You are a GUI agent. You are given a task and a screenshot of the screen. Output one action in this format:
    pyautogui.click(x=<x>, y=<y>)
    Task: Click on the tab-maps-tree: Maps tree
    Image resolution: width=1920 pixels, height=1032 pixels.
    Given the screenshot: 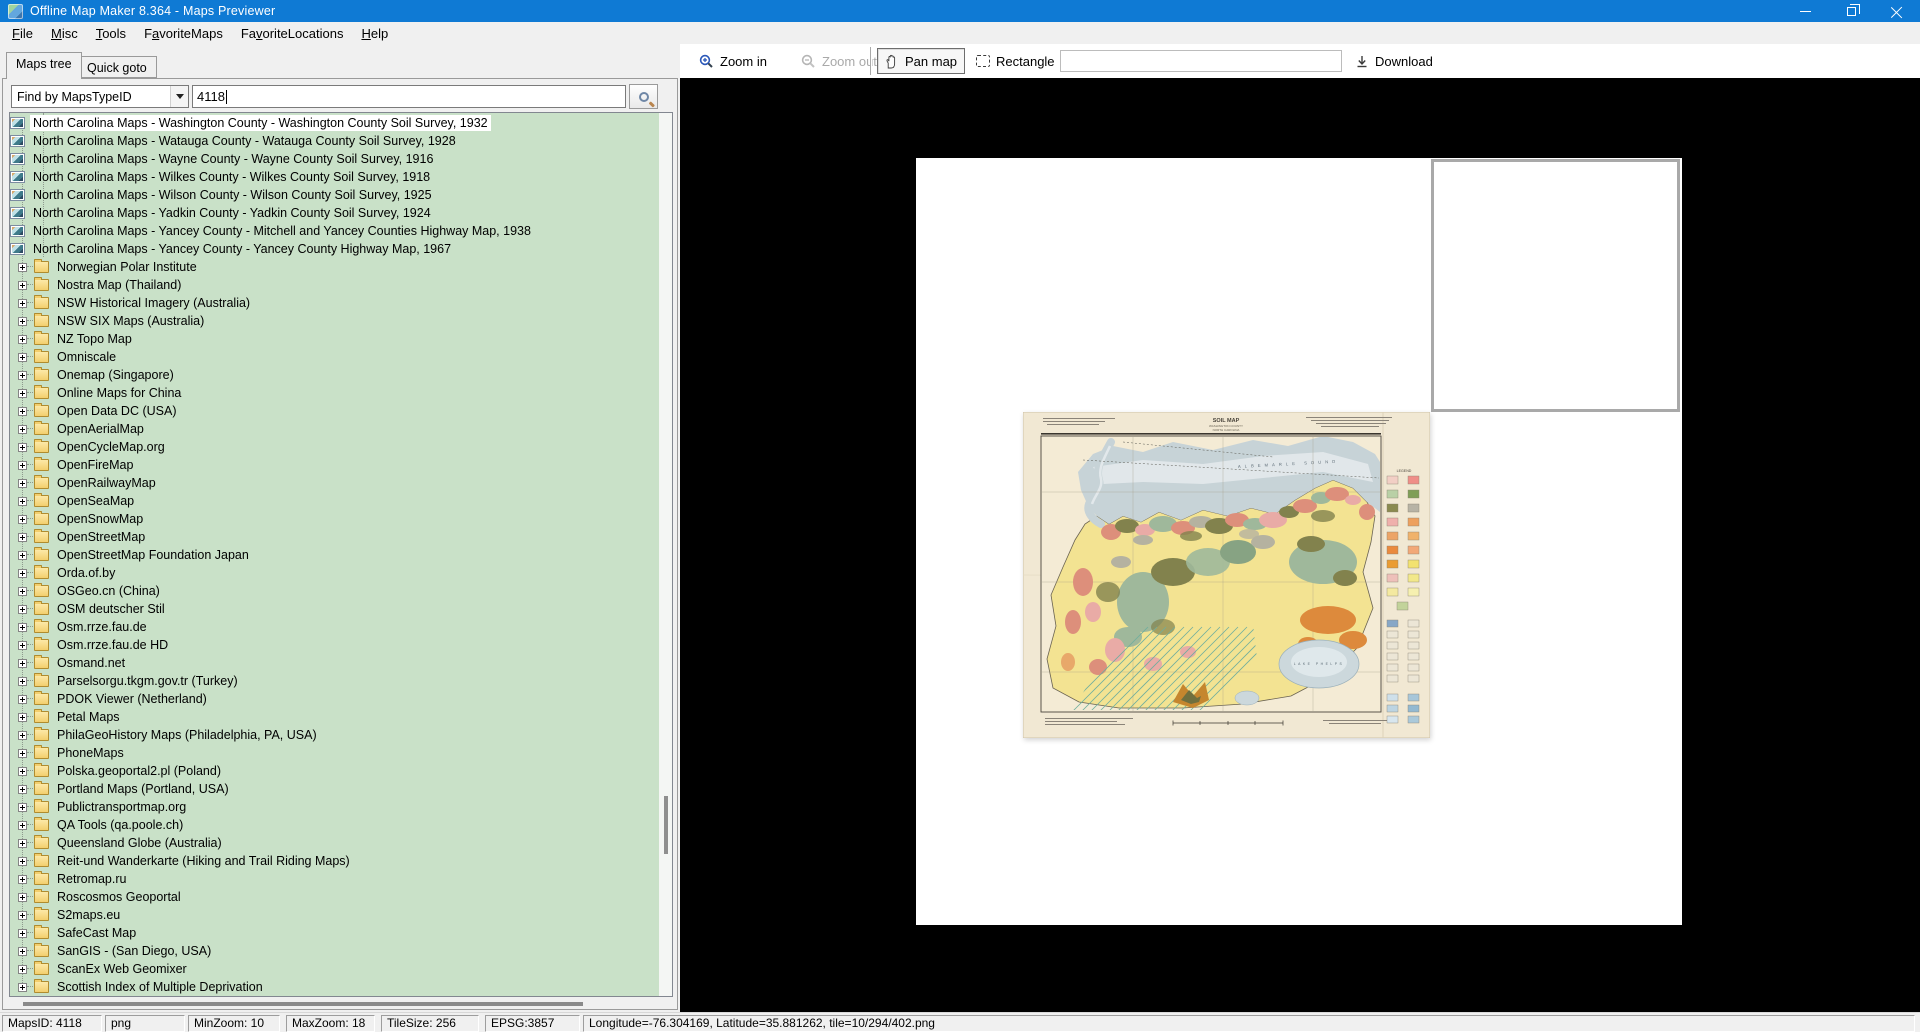 What is the action you would take?
    pyautogui.click(x=44, y=65)
    